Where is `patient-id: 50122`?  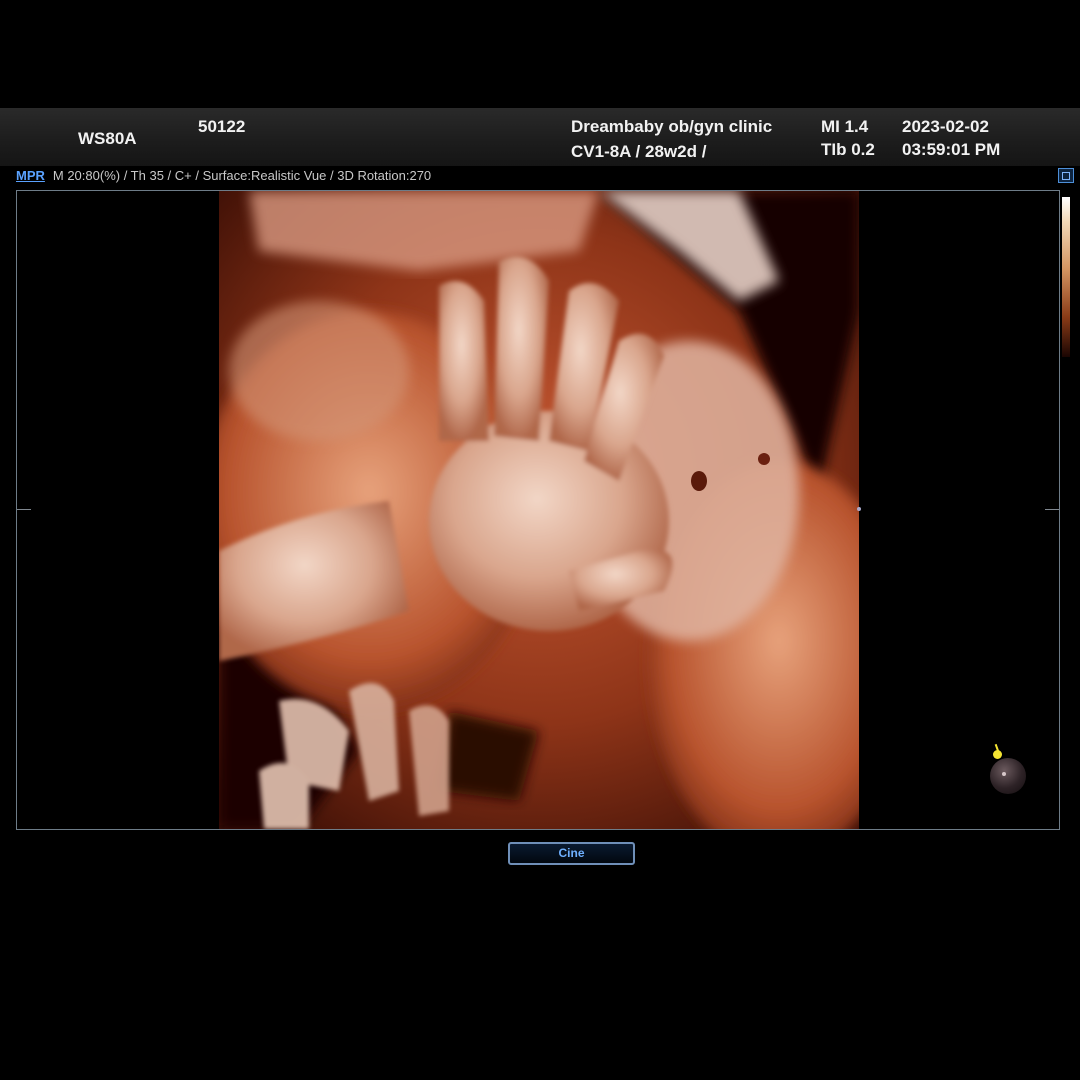 patient-id: 50122 is located at coordinates (222, 126).